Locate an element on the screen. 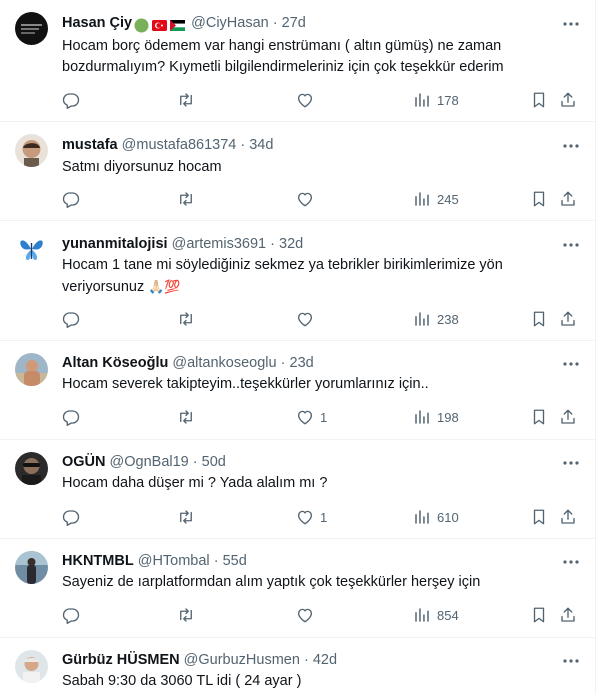 The height and width of the screenshot is (694, 600). user-handle: @GurbuzHusmen is located at coordinates (242, 660).